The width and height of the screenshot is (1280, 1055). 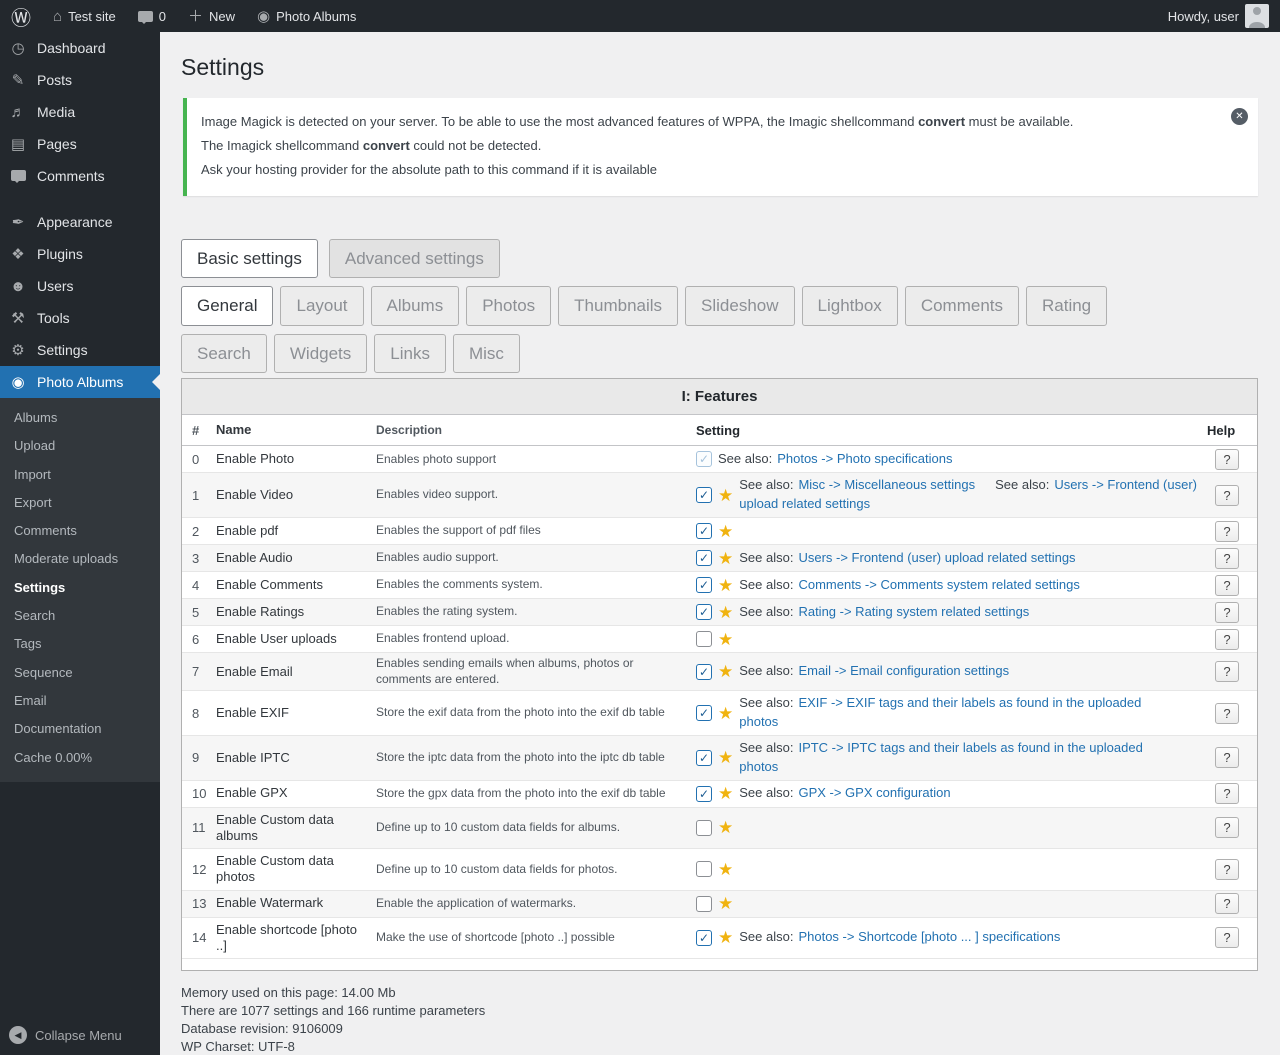 What do you see at coordinates (410, 353) in the screenshot?
I see `tab-links: Links` at bounding box center [410, 353].